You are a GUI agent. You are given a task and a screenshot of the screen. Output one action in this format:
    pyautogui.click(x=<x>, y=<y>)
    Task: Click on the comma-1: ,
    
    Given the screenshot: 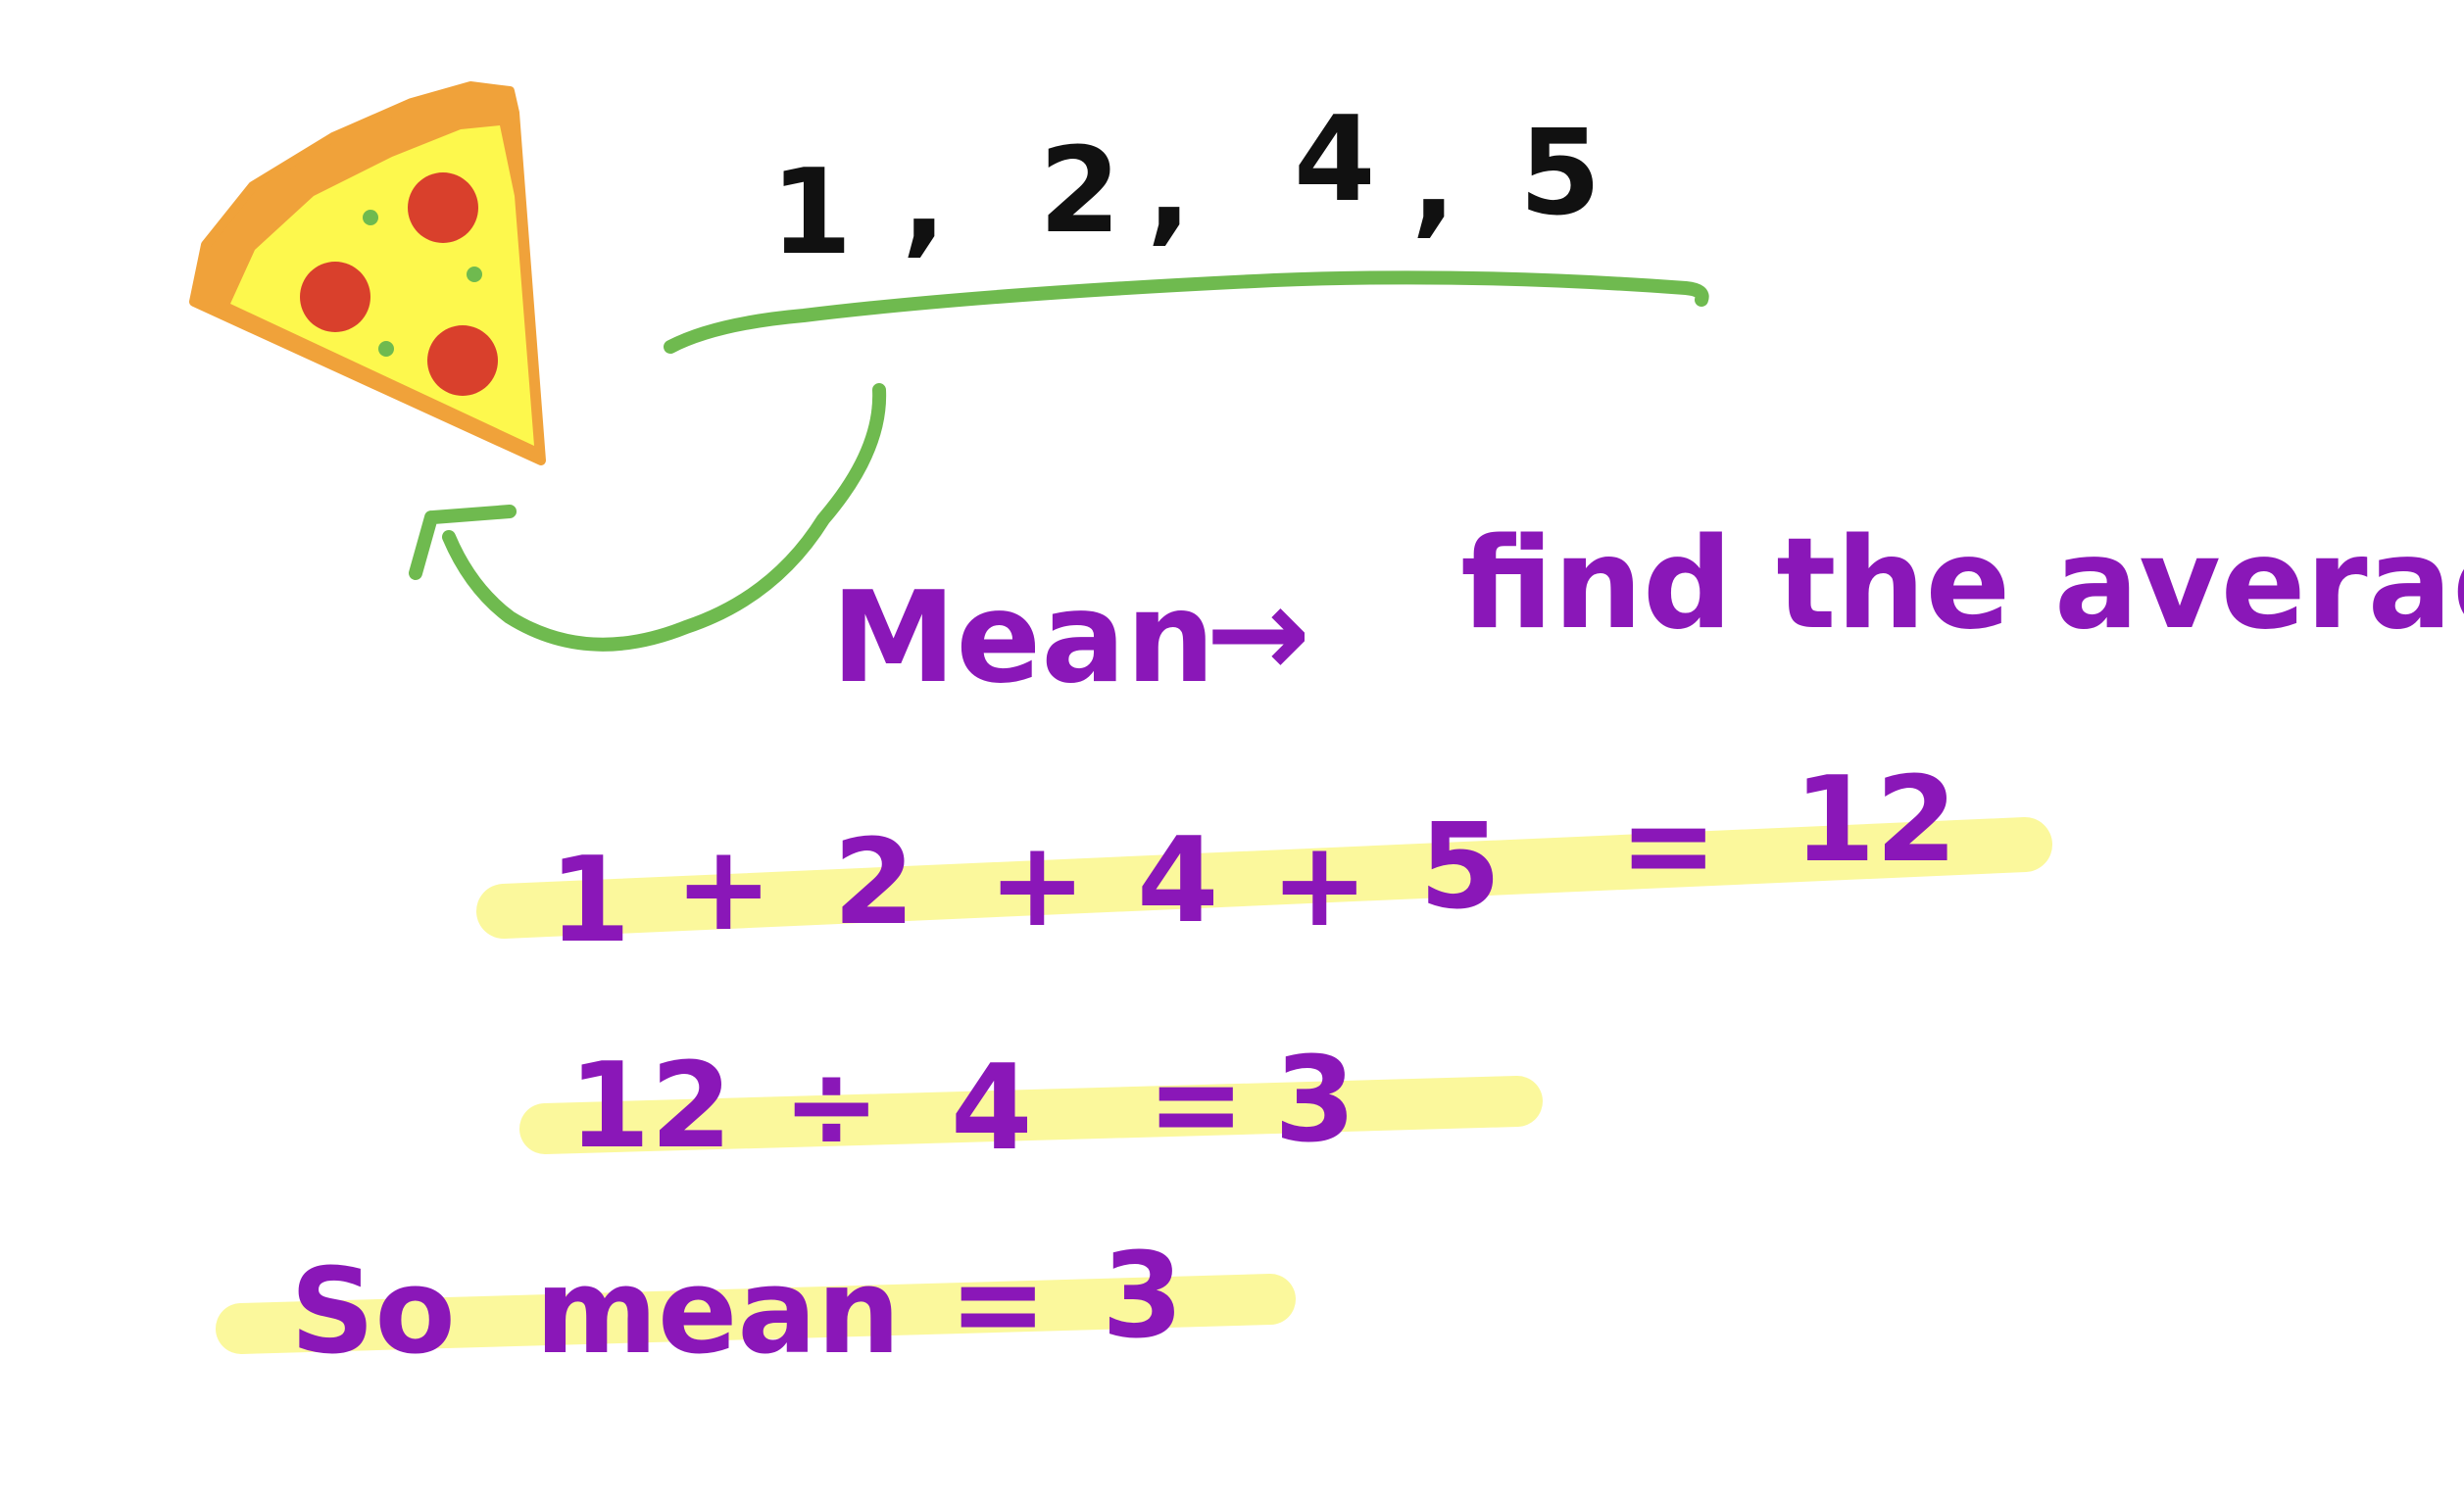 What is the action you would take?
    pyautogui.click(x=925, y=201)
    